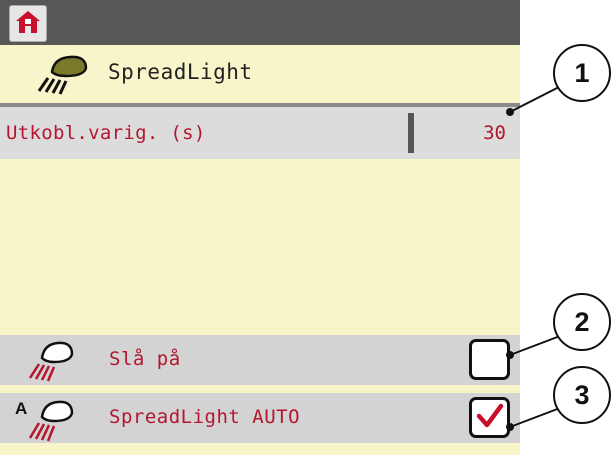 The width and height of the screenshot is (611, 455). Describe the element at coordinates (582, 73) in the screenshot. I see `callout-1: 1` at that location.